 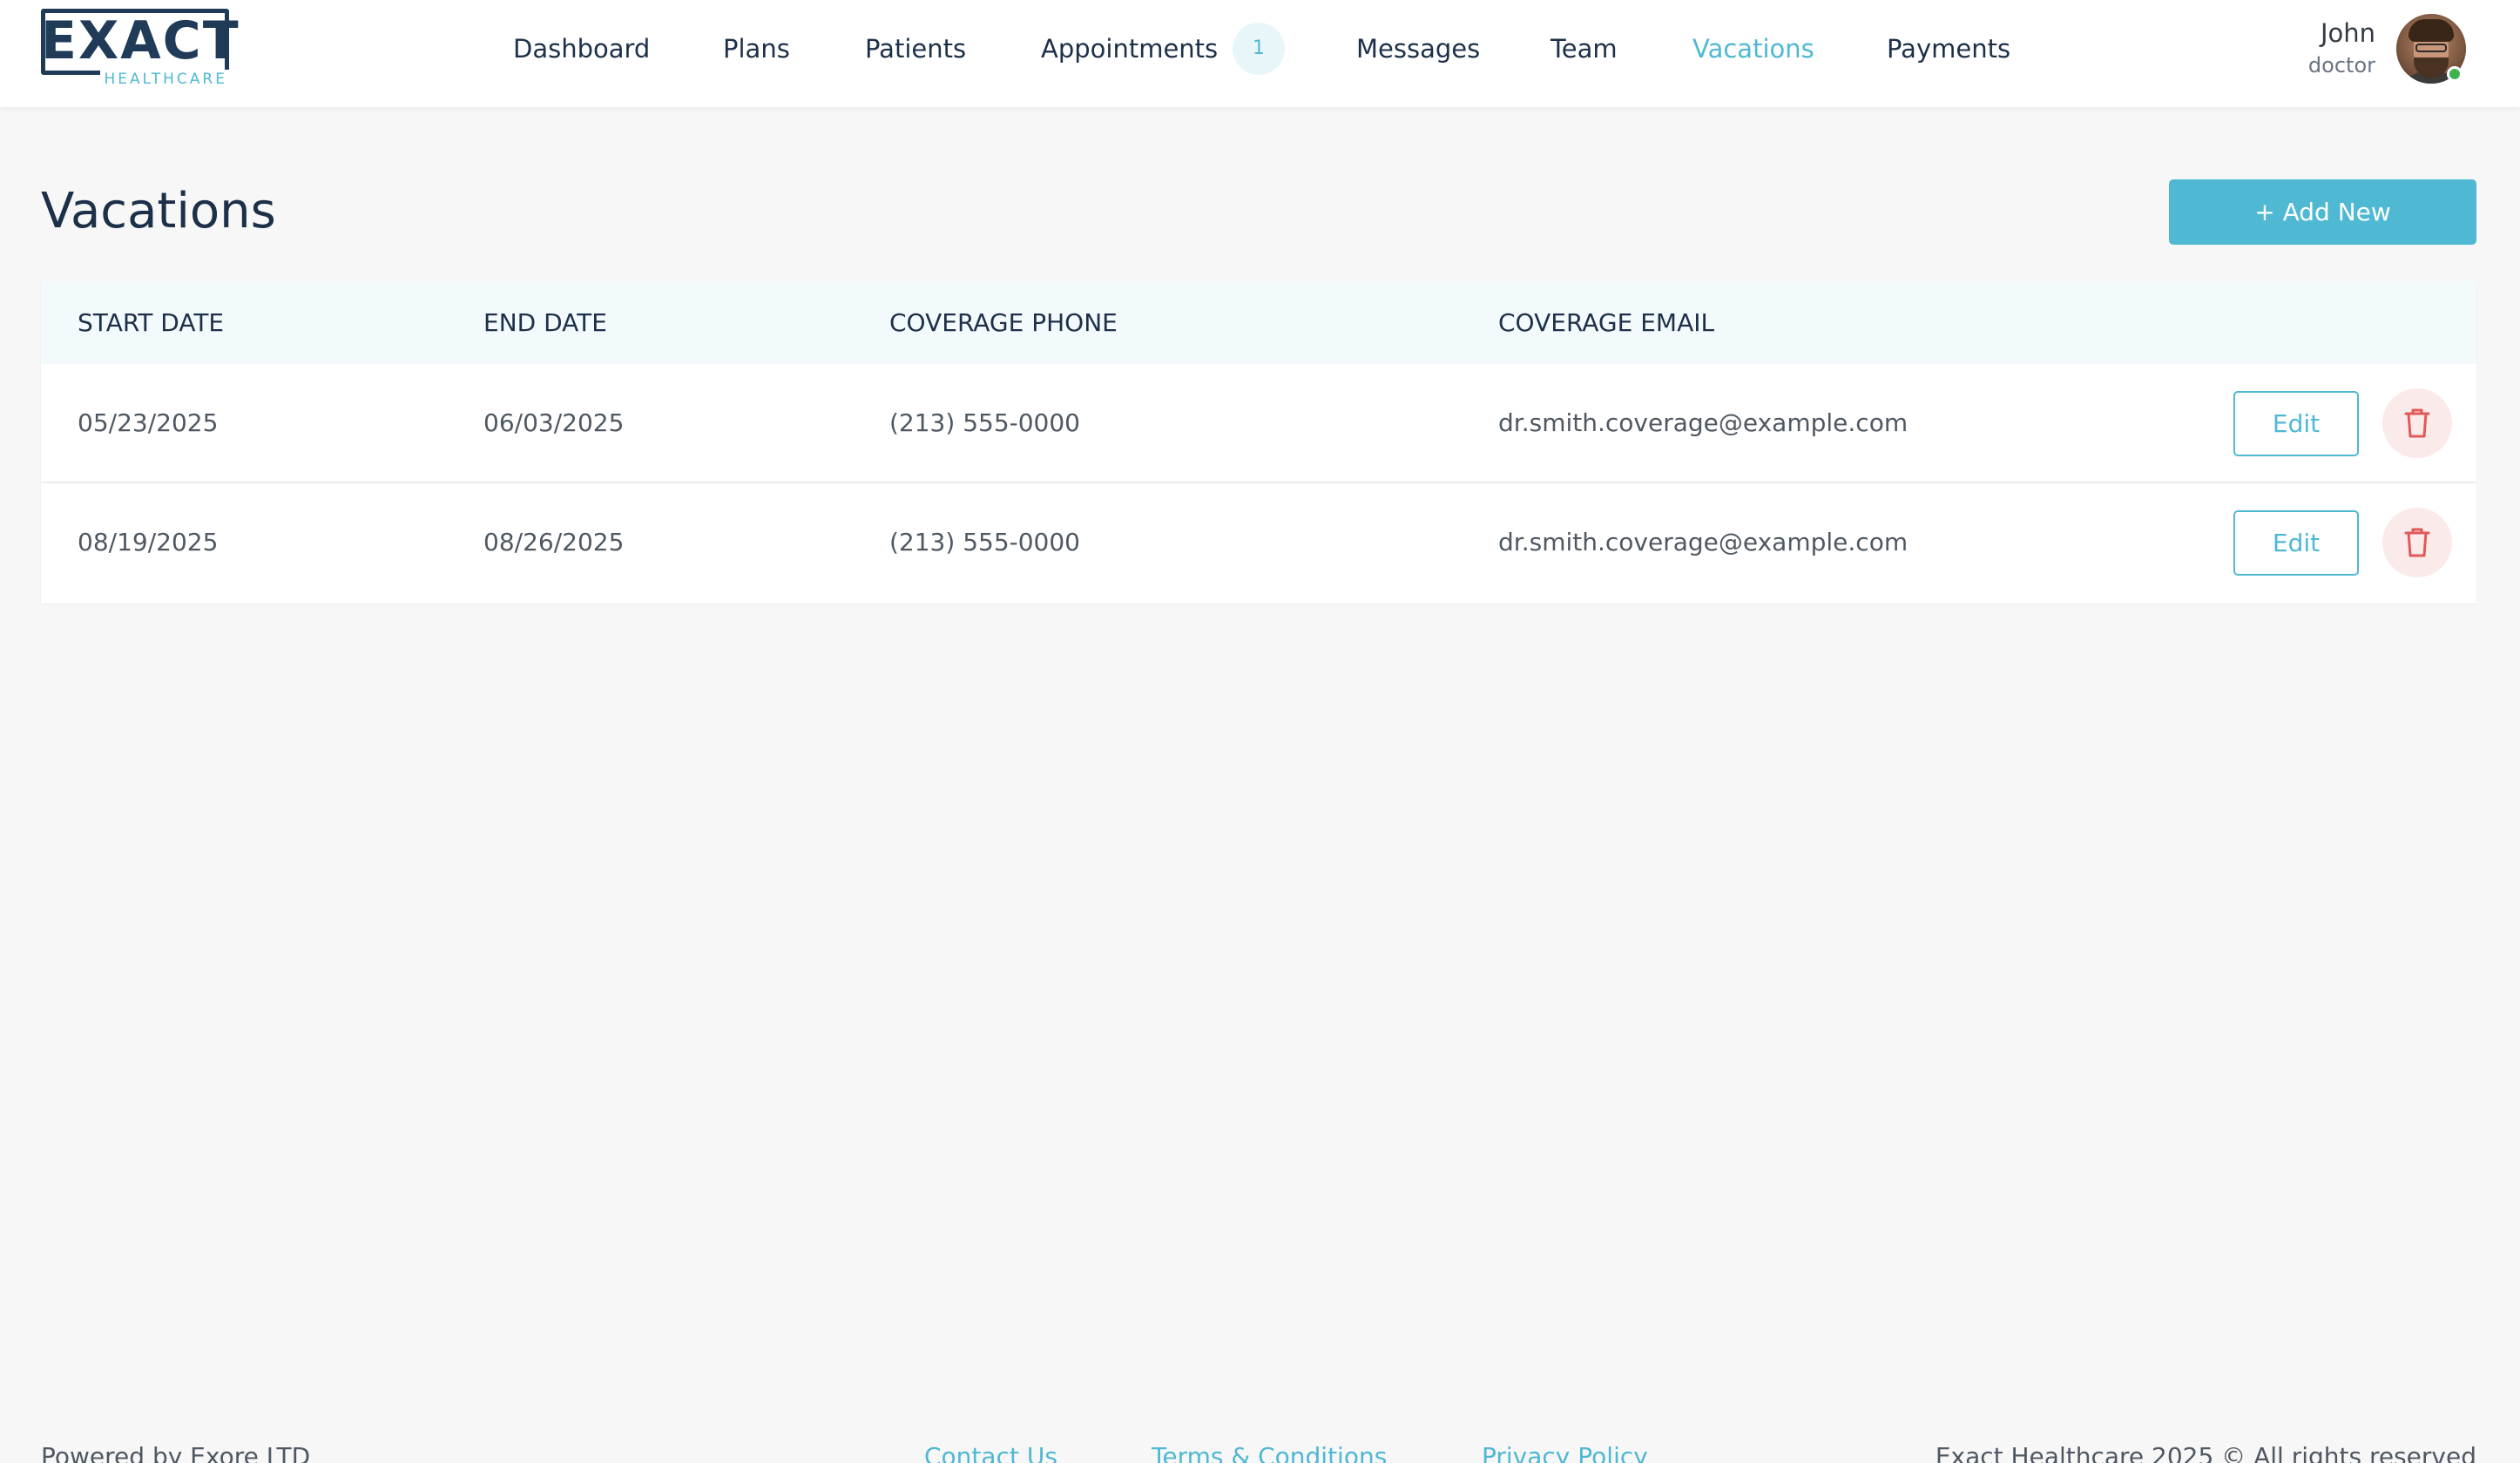 I want to click on nav-item-plans: Plans, so click(x=756, y=48).